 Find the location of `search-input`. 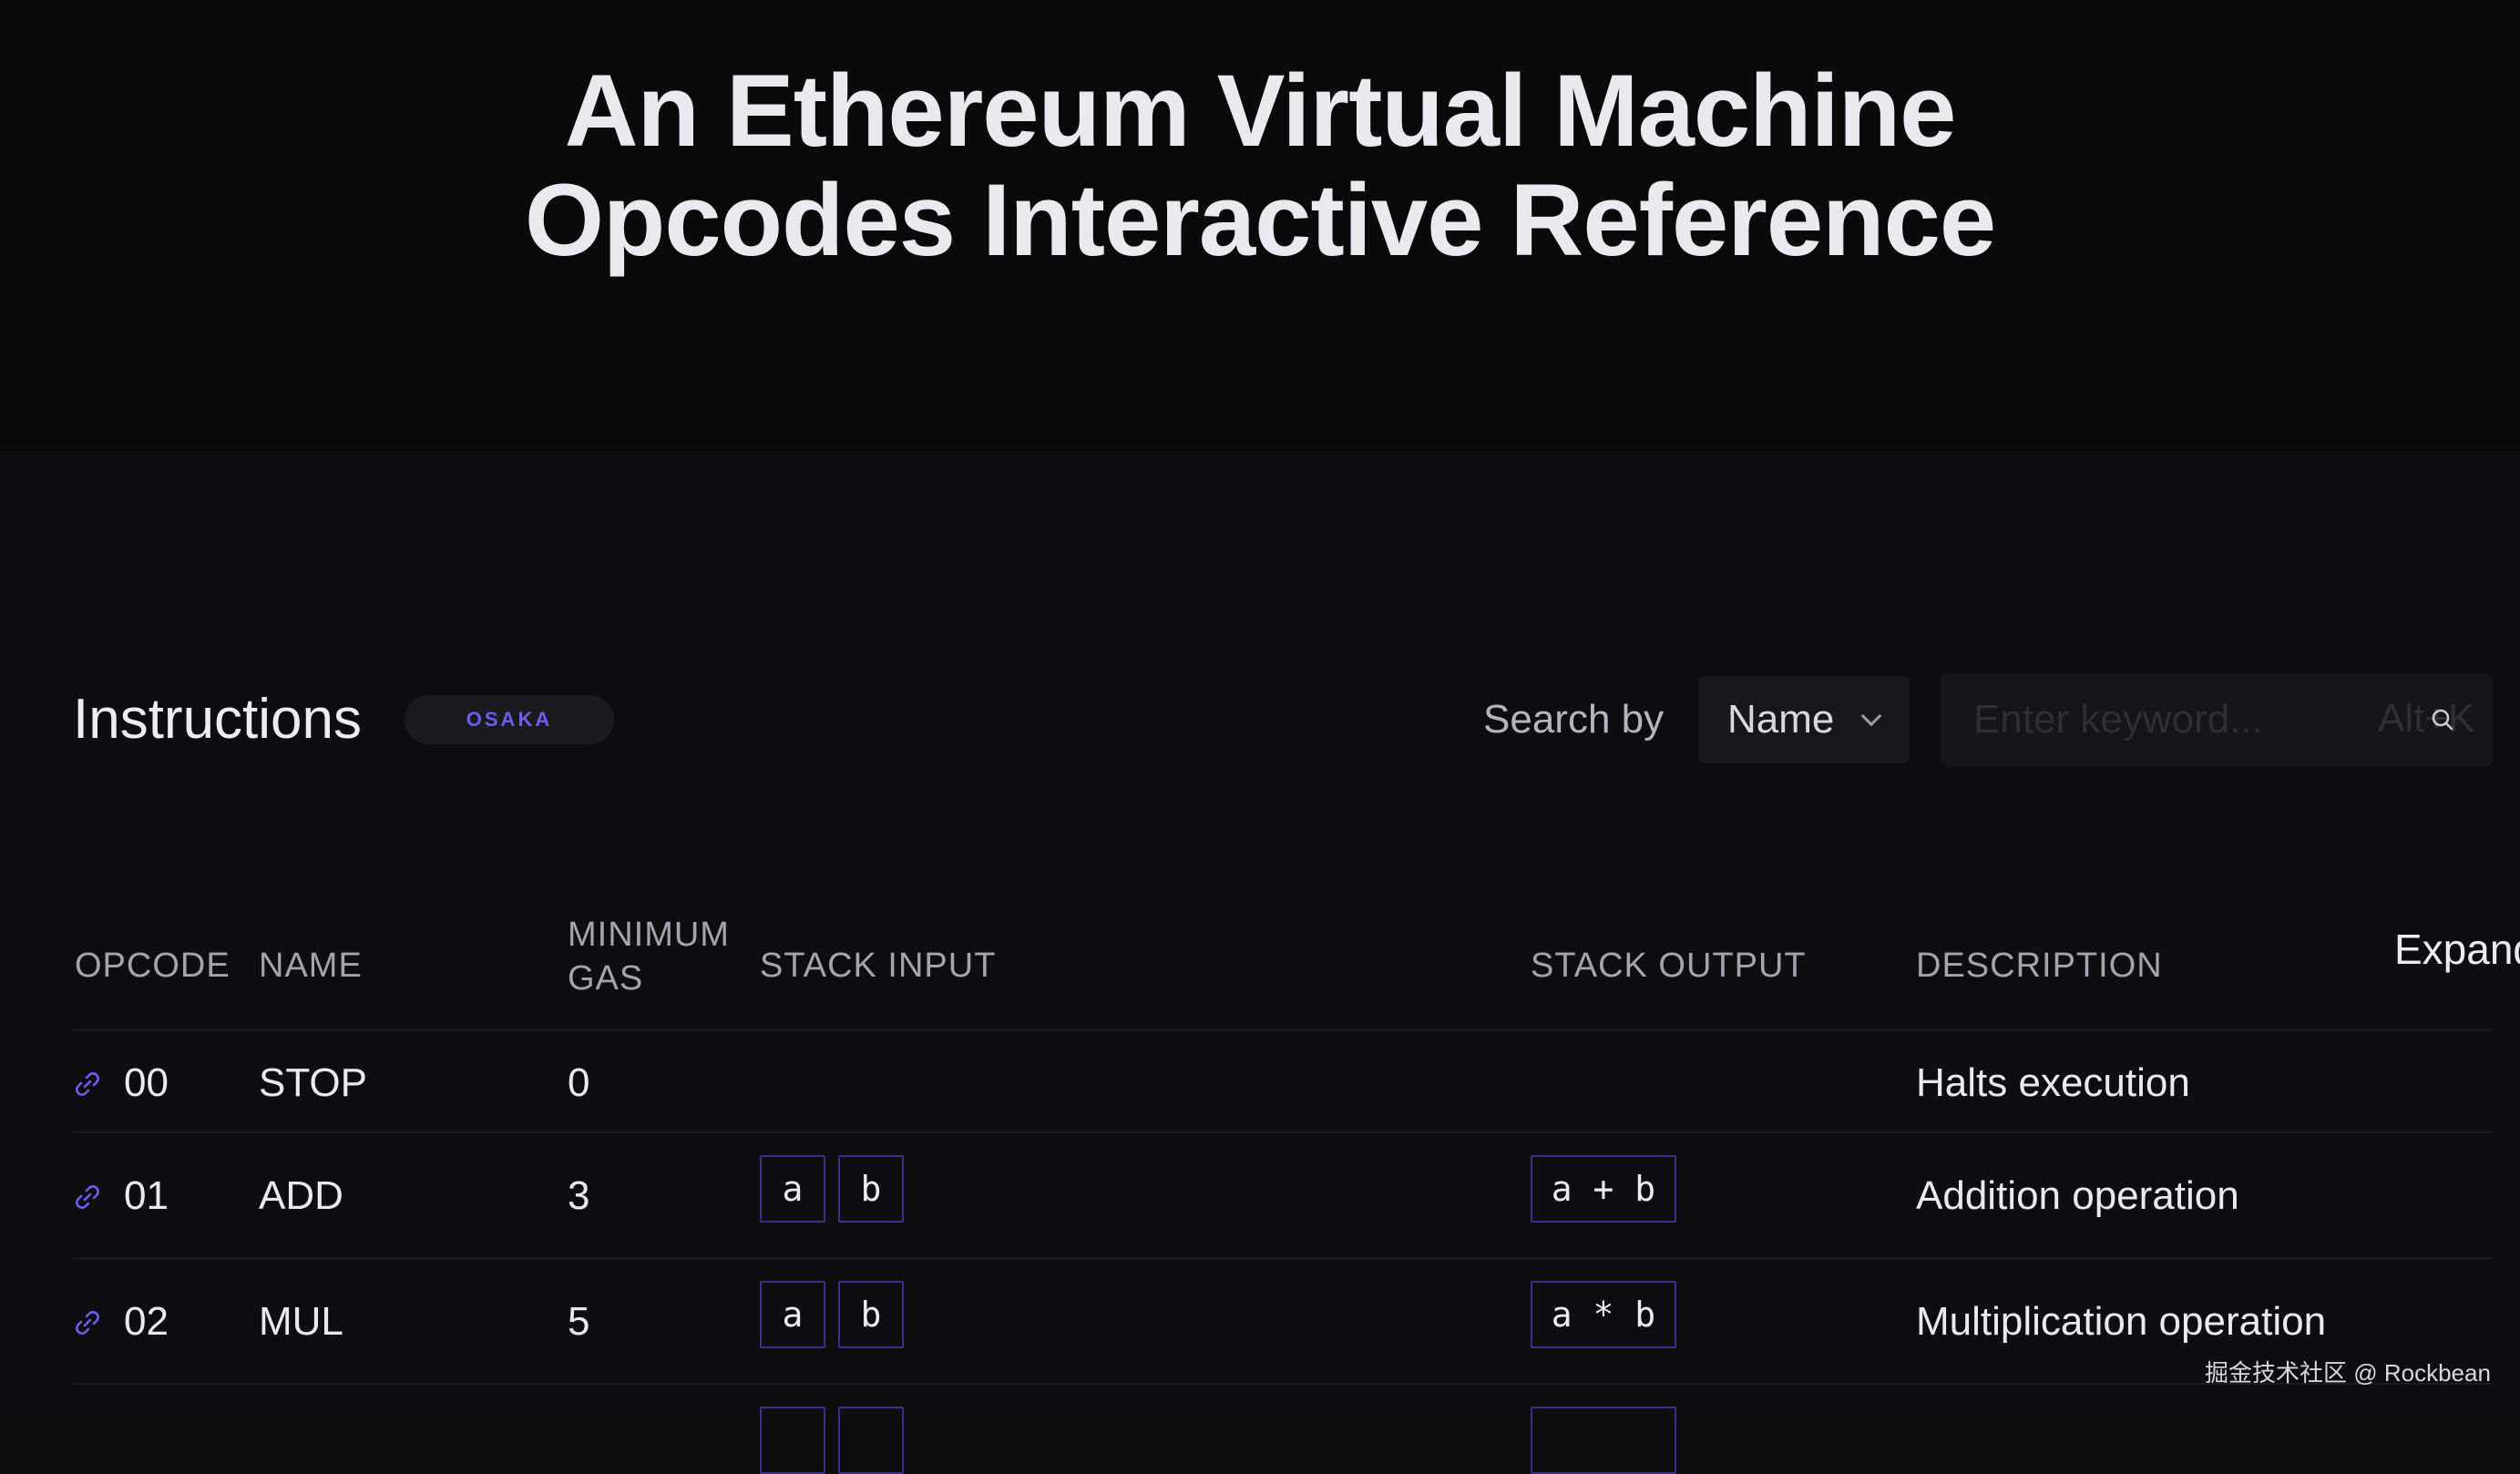

search-input is located at coordinates (2132, 719).